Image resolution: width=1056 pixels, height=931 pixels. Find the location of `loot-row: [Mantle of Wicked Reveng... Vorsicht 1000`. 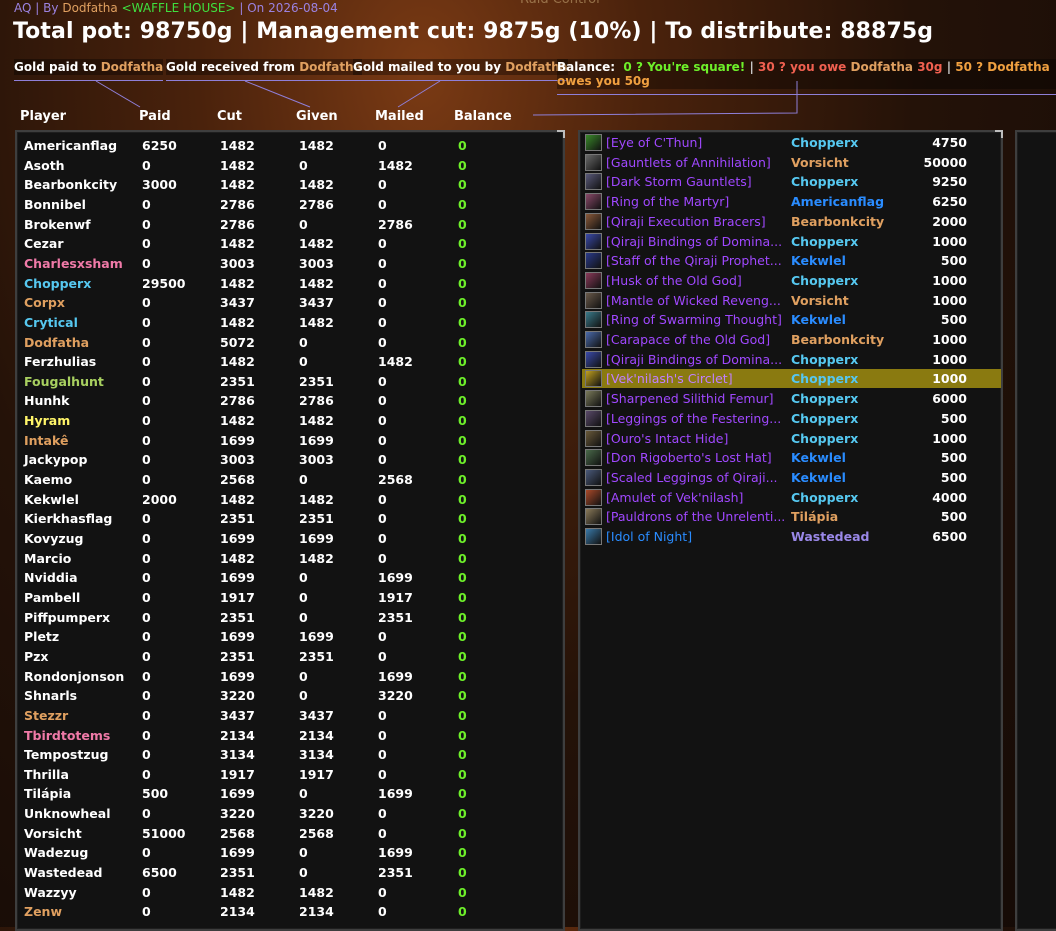

loot-row: [Mantle of Wicked Reveng... Vorsicht 1000 is located at coordinates (791, 300).